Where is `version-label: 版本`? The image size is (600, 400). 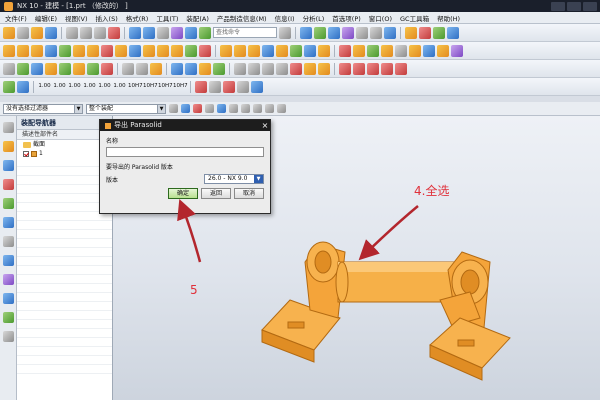 version-label: 版本 is located at coordinates (112, 180).